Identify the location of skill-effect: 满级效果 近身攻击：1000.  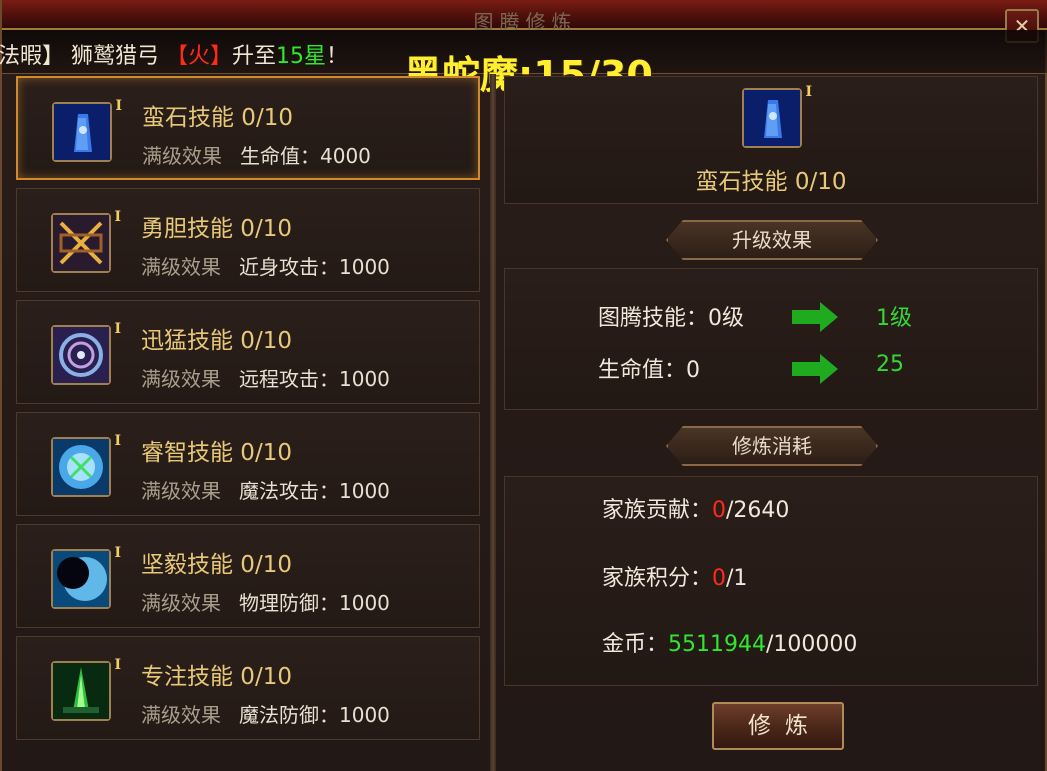
(265, 265).